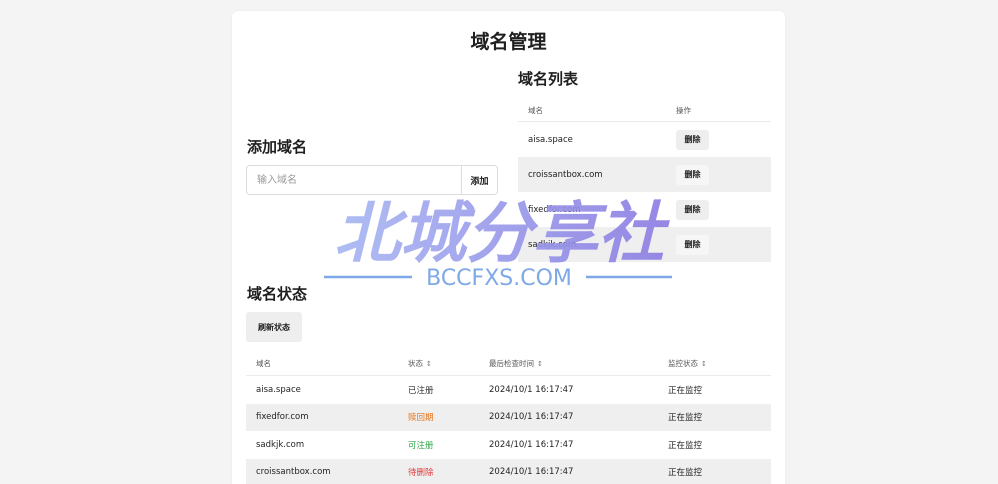 This screenshot has width=998, height=484. What do you see at coordinates (644, 209) in the screenshot?
I see `table-row: fixedfor.com 删除` at bounding box center [644, 209].